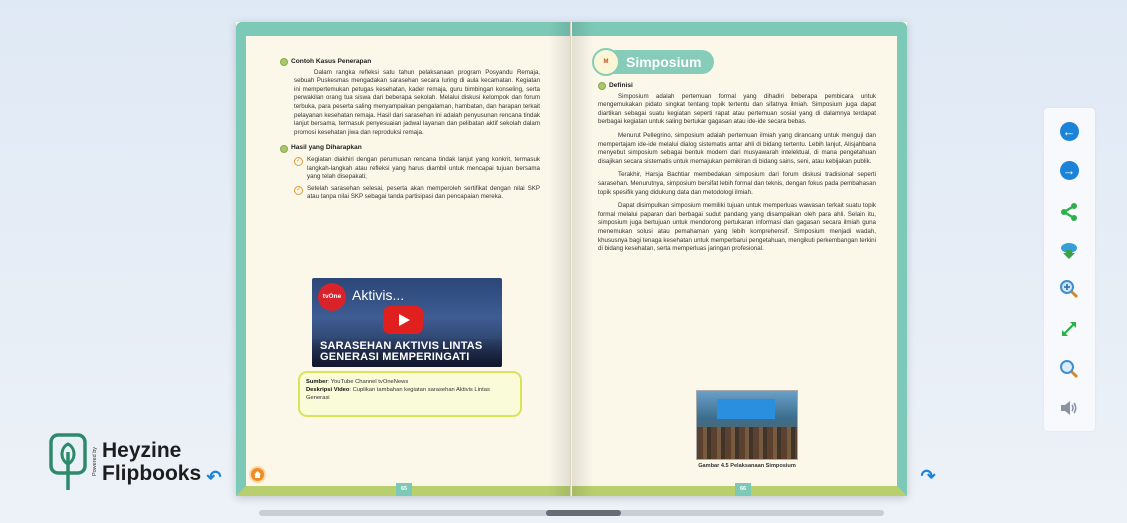 The height and width of the screenshot is (523, 1127). I want to click on badge-logo: M, so click(606, 62).